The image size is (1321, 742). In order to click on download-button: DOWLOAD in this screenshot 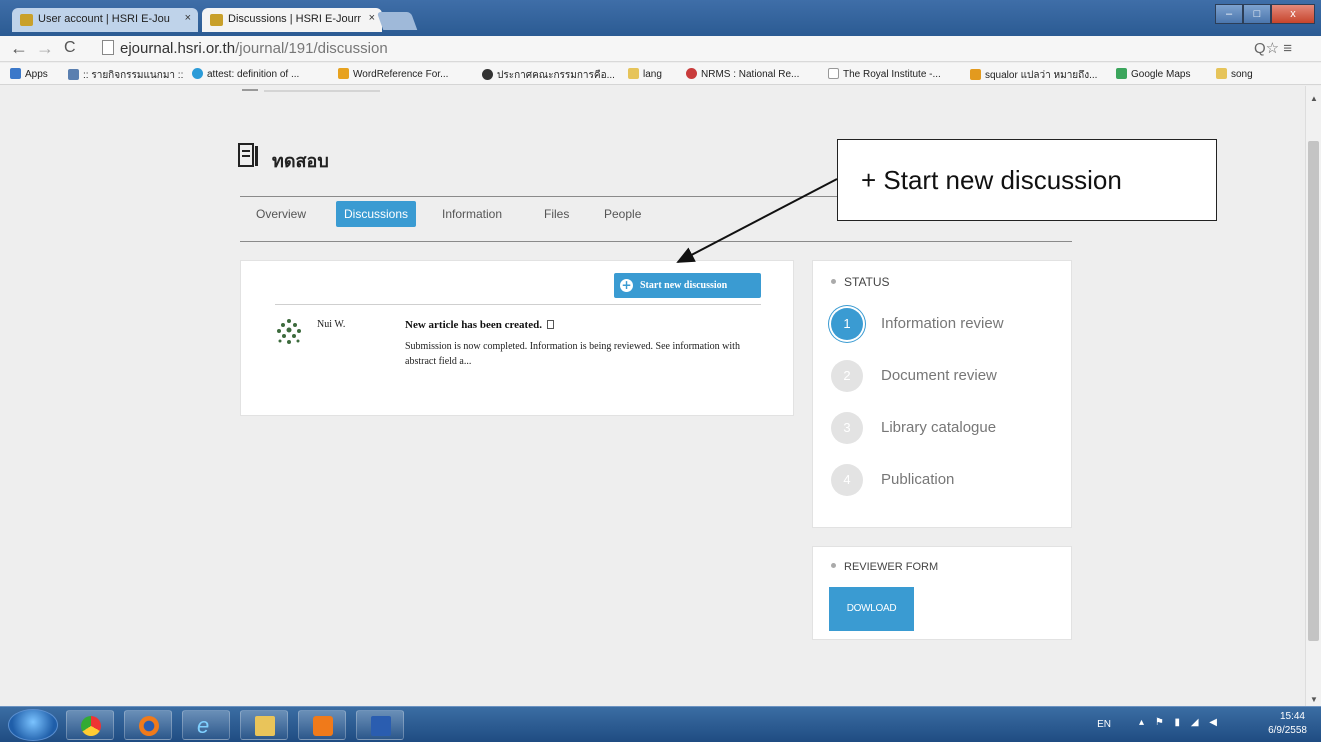, I will do `click(871, 609)`.